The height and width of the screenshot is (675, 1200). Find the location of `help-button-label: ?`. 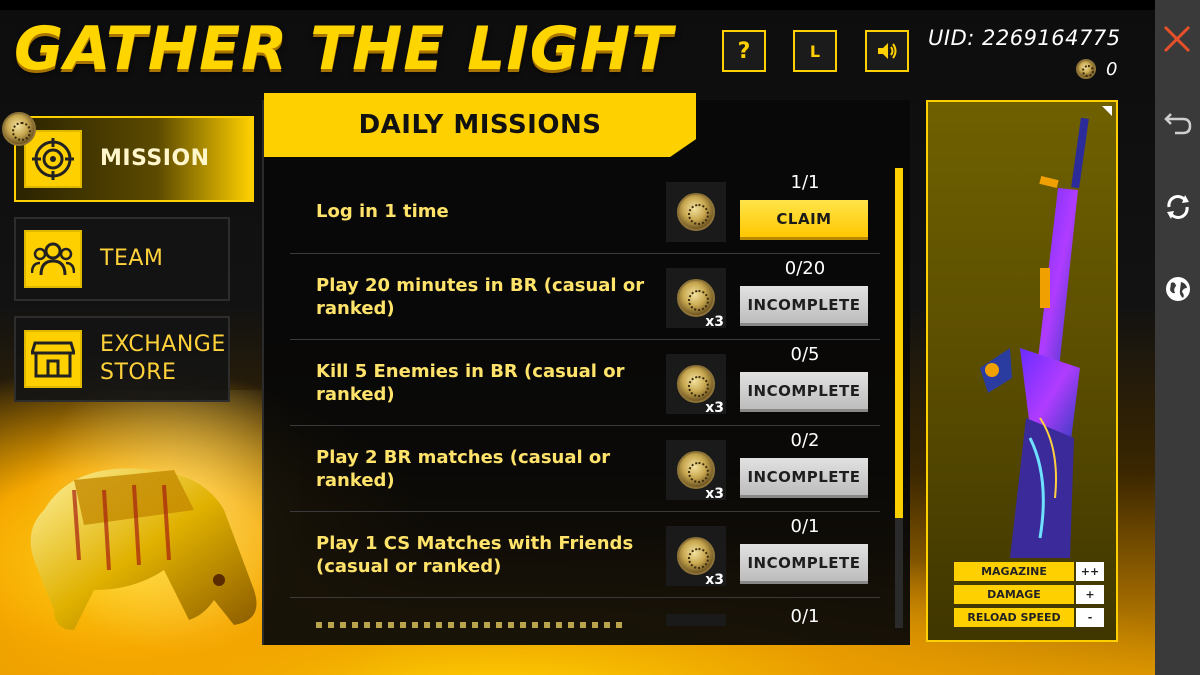

help-button-label: ? is located at coordinates (744, 51).